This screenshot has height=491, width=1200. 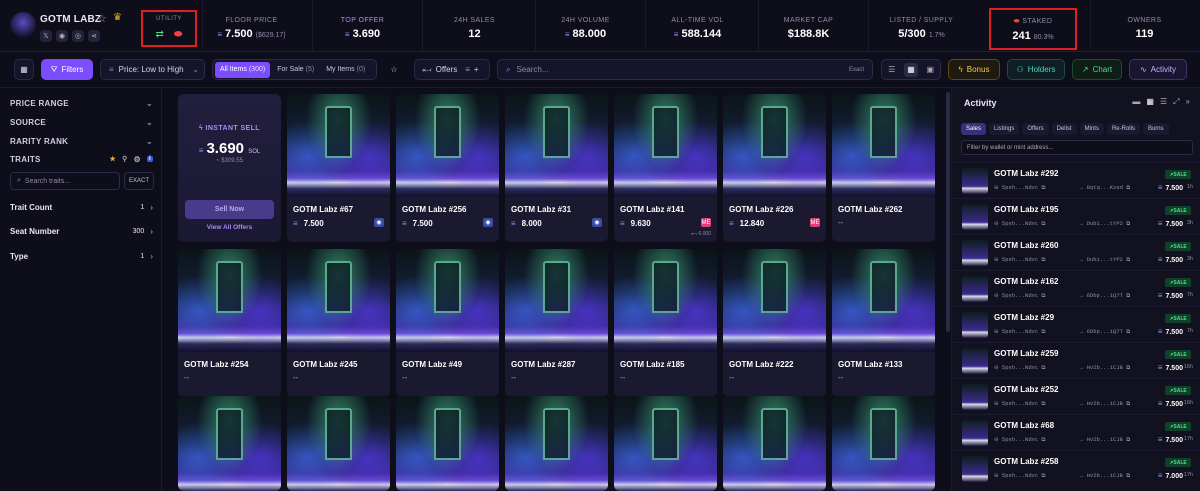 What do you see at coordinates (1123, 129) in the screenshot?
I see `activity-tab-re-rolls: Re-Rolls` at bounding box center [1123, 129].